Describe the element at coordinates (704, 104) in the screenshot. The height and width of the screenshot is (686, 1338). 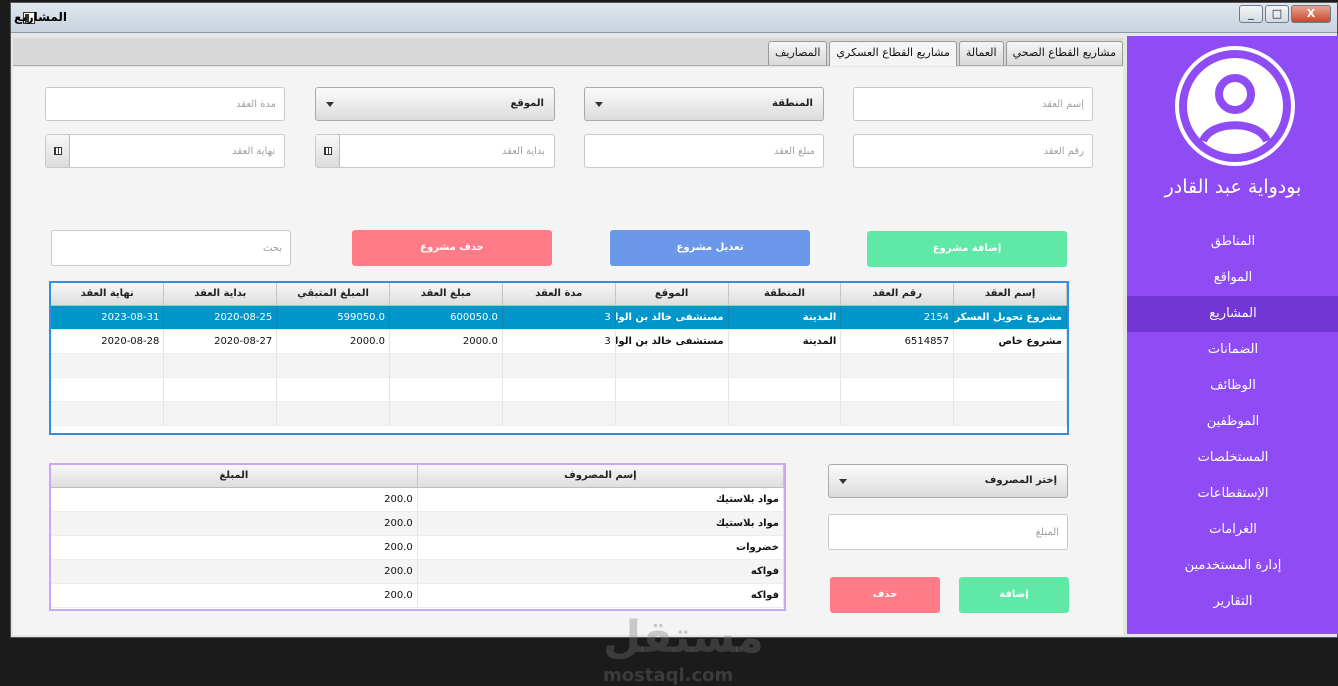
I see `region-combo: المنطقة` at that location.